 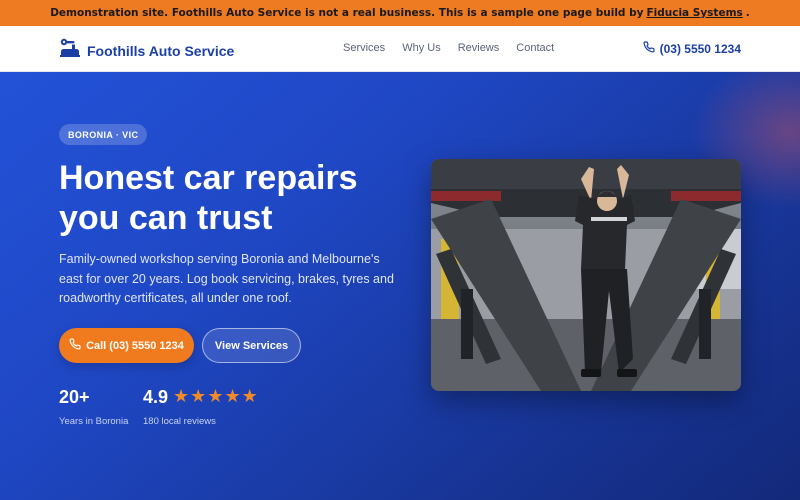 I want to click on view-services-button: View Services, so click(x=251, y=345).